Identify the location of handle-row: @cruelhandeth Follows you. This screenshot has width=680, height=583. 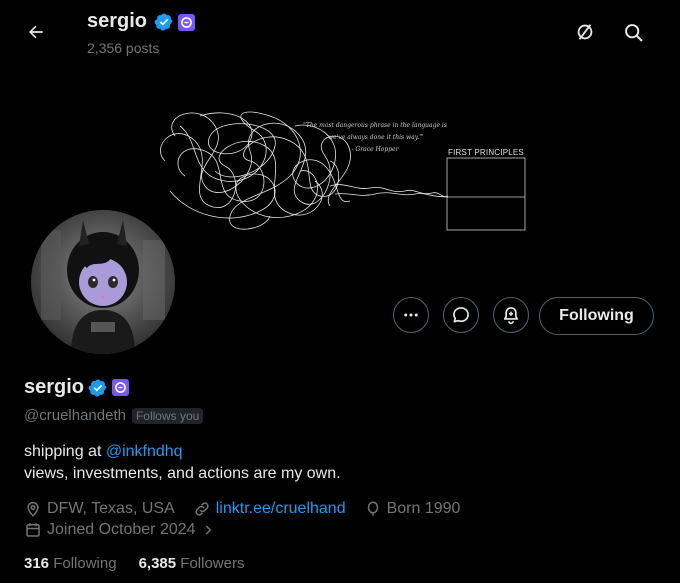
(114, 415).